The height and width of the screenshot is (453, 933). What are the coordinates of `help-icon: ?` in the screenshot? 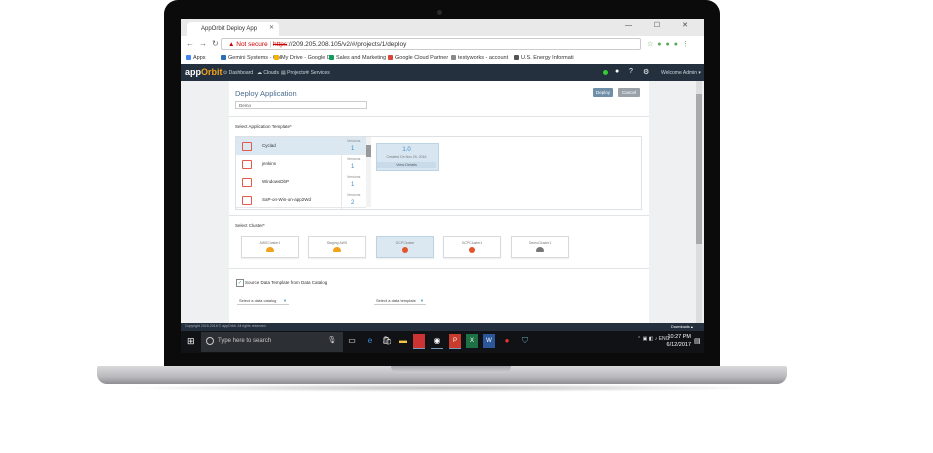 It's located at (631, 71).